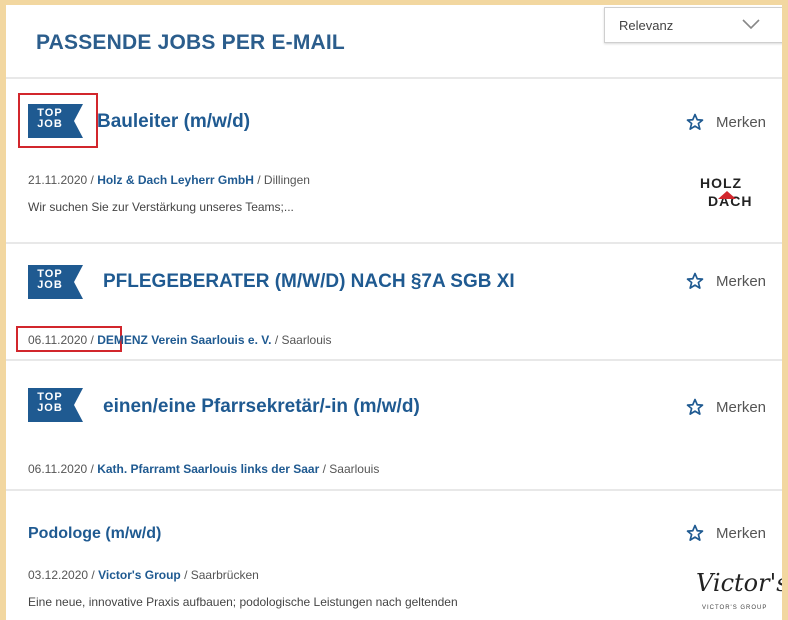 Image resolution: width=788 pixels, height=620 pixels. I want to click on company-link: Victor's Group, so click(139, 575).